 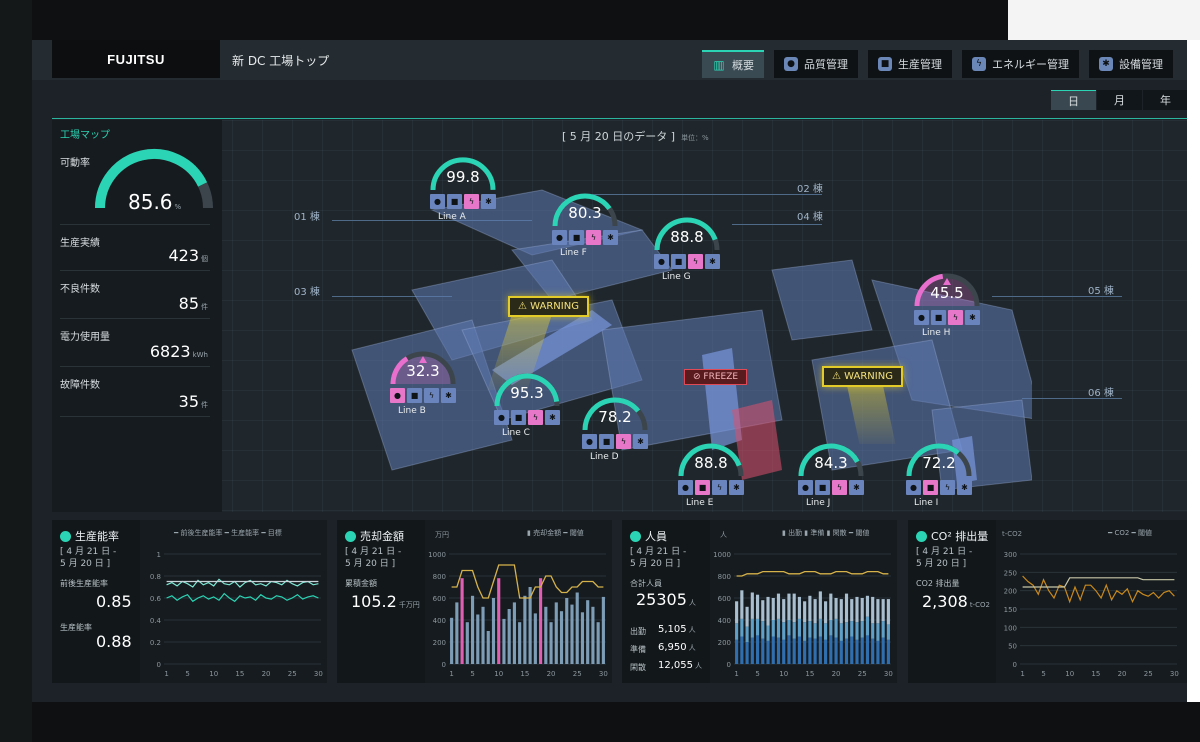 What do you see at coordinates (733, 64) in the screenshot?
I see `tab-overview: ▥ 概要` at bounding box center [733, 64].